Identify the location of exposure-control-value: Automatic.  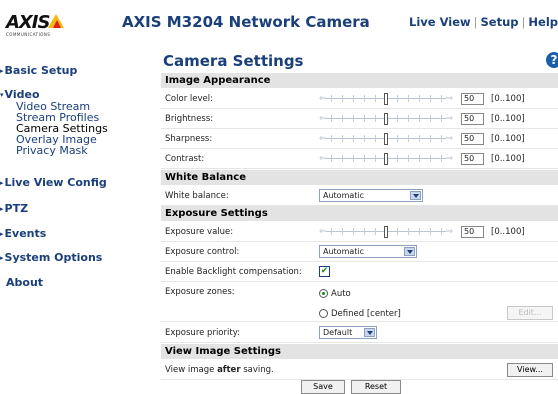
(344, 251).